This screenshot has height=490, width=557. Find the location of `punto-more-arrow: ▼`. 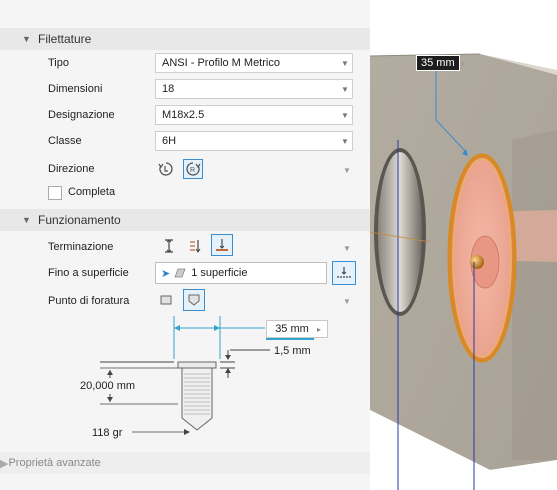

punto-more-arrow: ▼ is located at coordinates (347, 301).